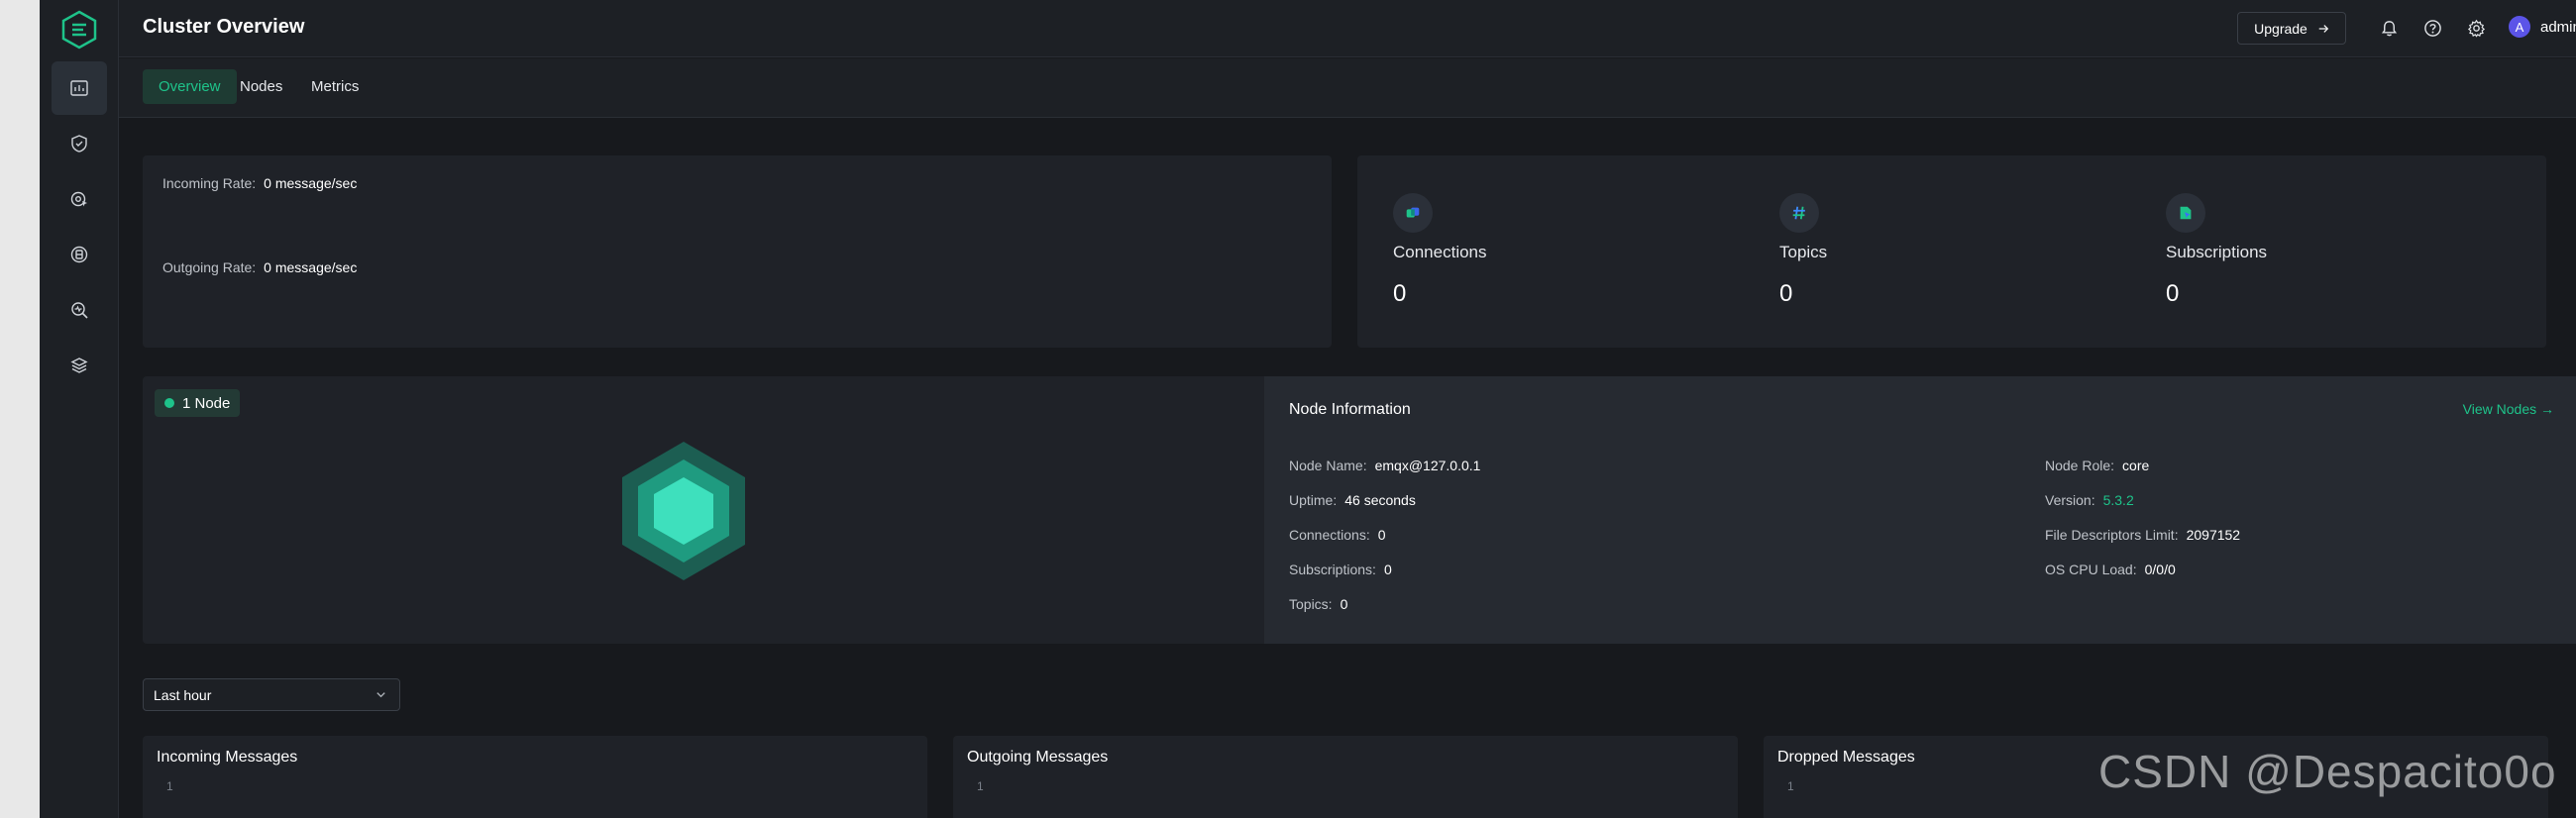 This screenshot has width=2576, height=818. I want to click on subscriptions-row: Subscriptions: 0, so click(1340, 569).